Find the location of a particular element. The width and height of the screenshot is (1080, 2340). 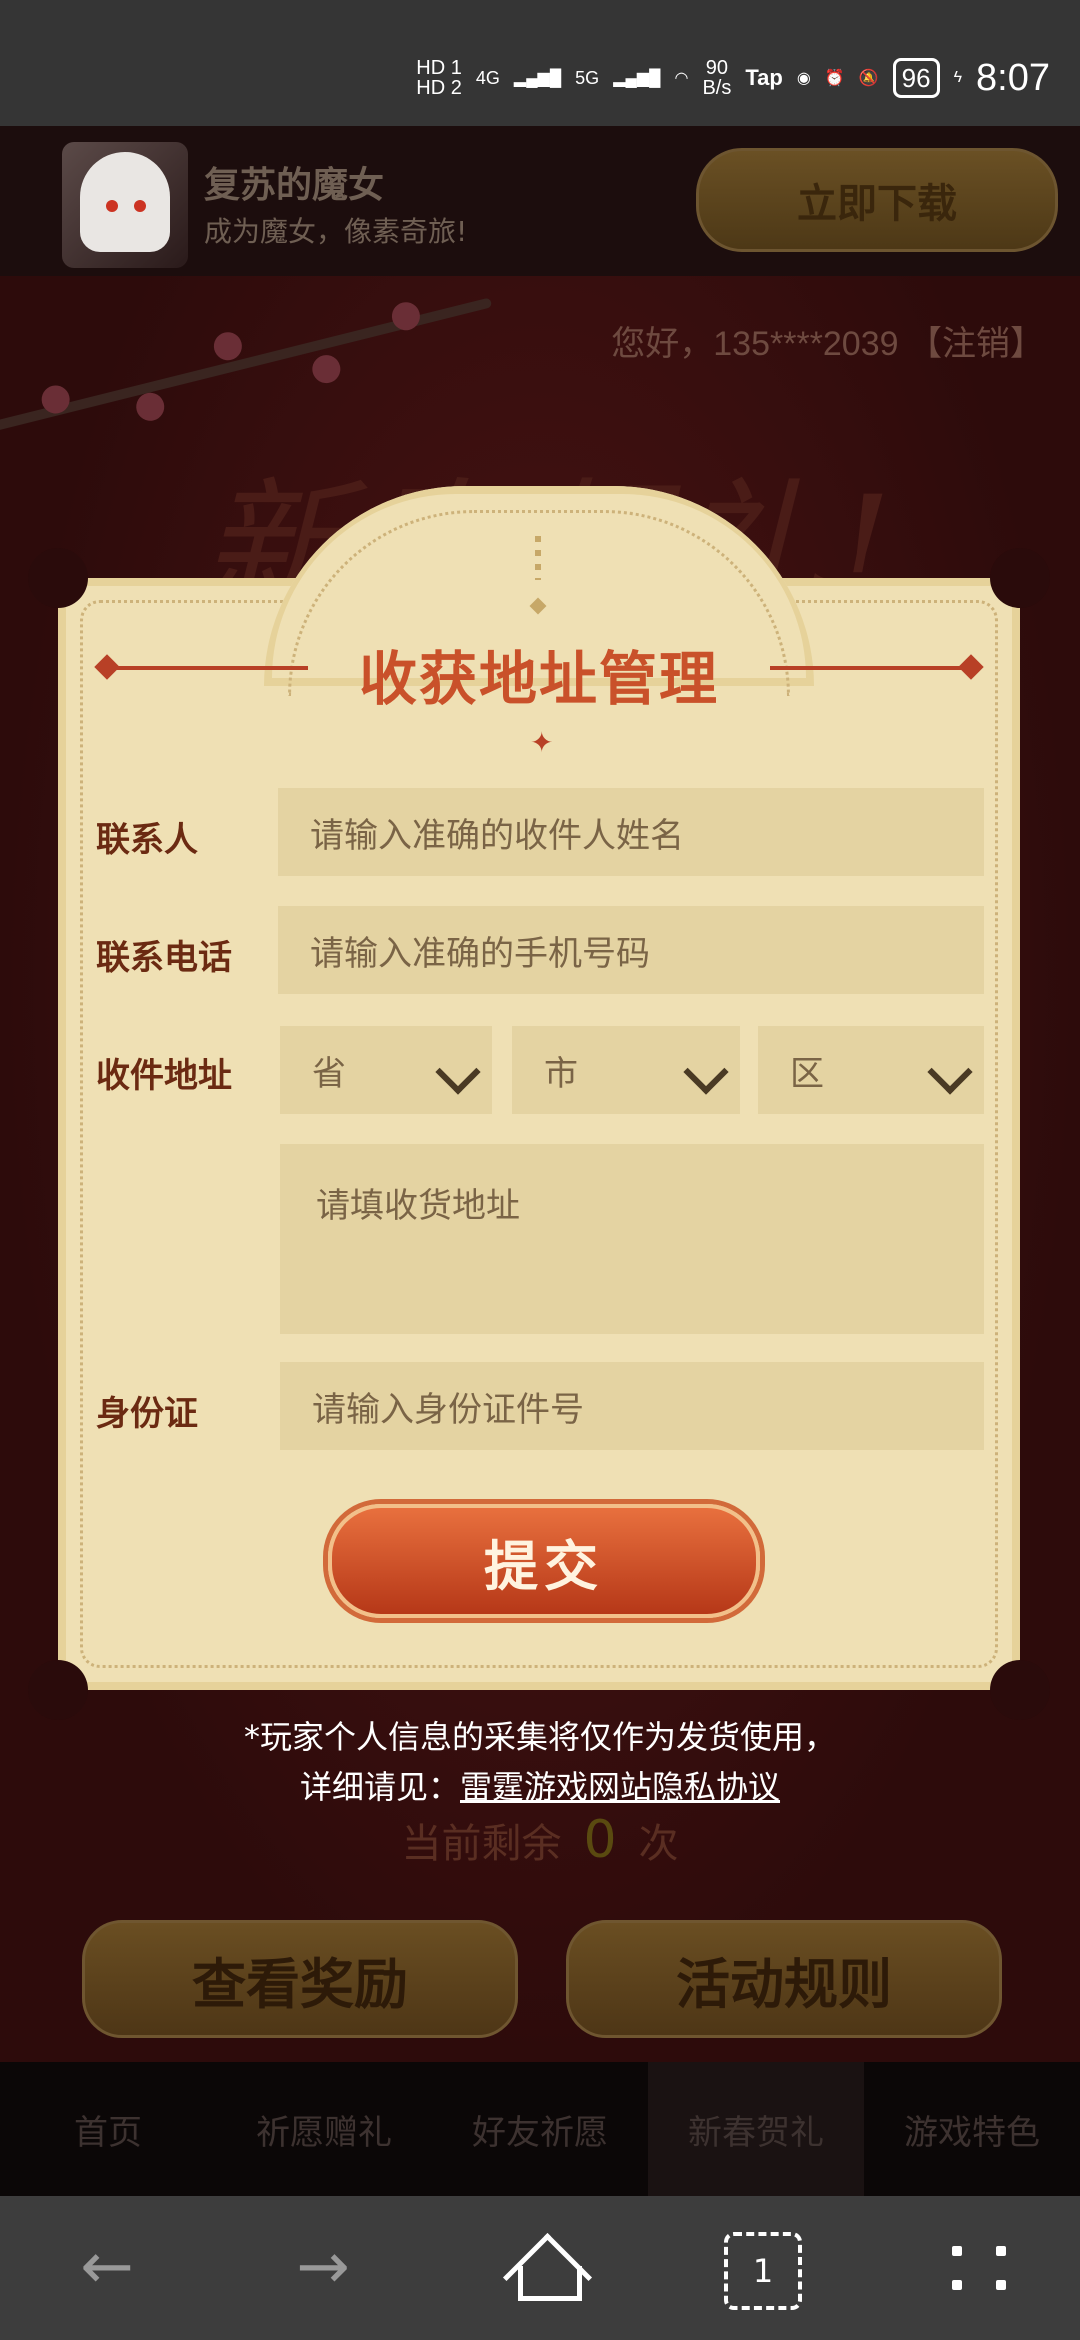

menu-icon is located at coordinates (983, 2267).